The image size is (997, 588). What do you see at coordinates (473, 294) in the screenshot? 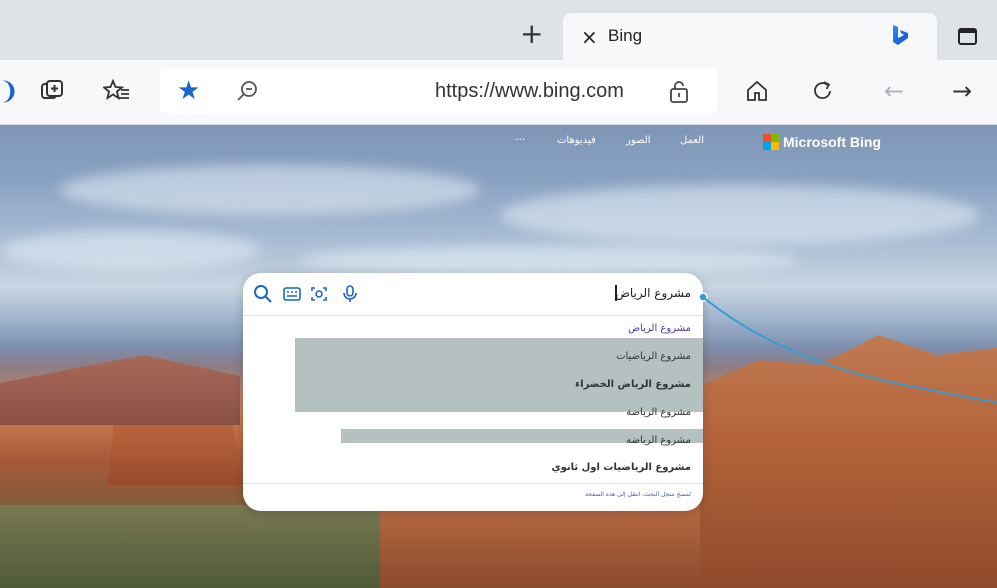
I see `search-bar: مشروع الرياض` at bounding box center [473, 294].